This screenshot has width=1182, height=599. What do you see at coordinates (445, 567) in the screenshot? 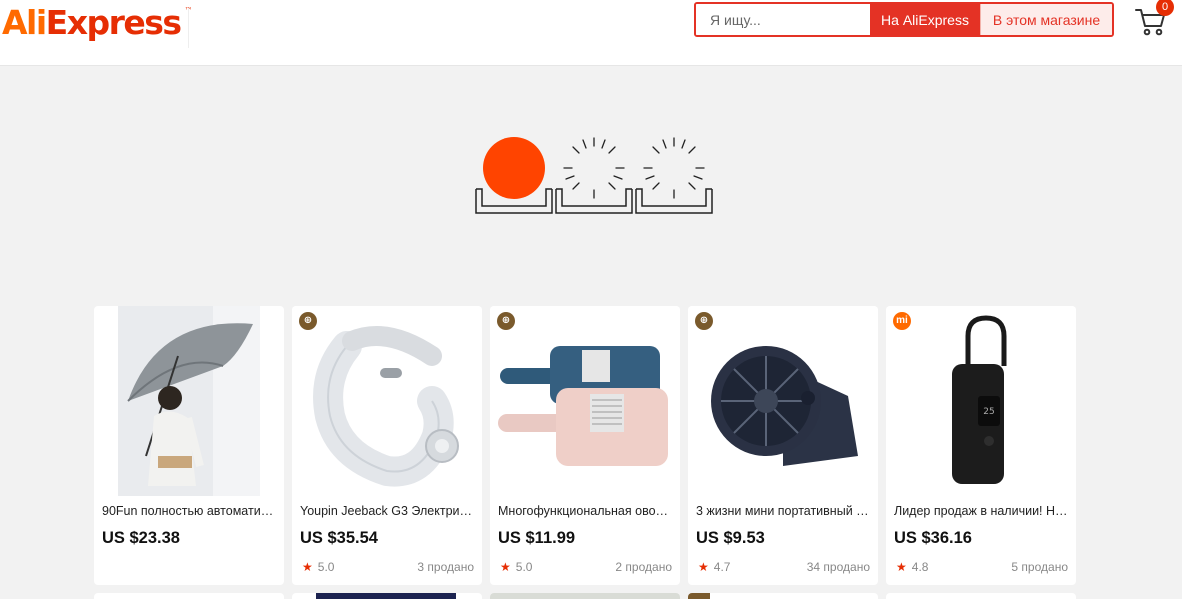
I see `sold-count: 3 продано` at bounding box center [445, 567].